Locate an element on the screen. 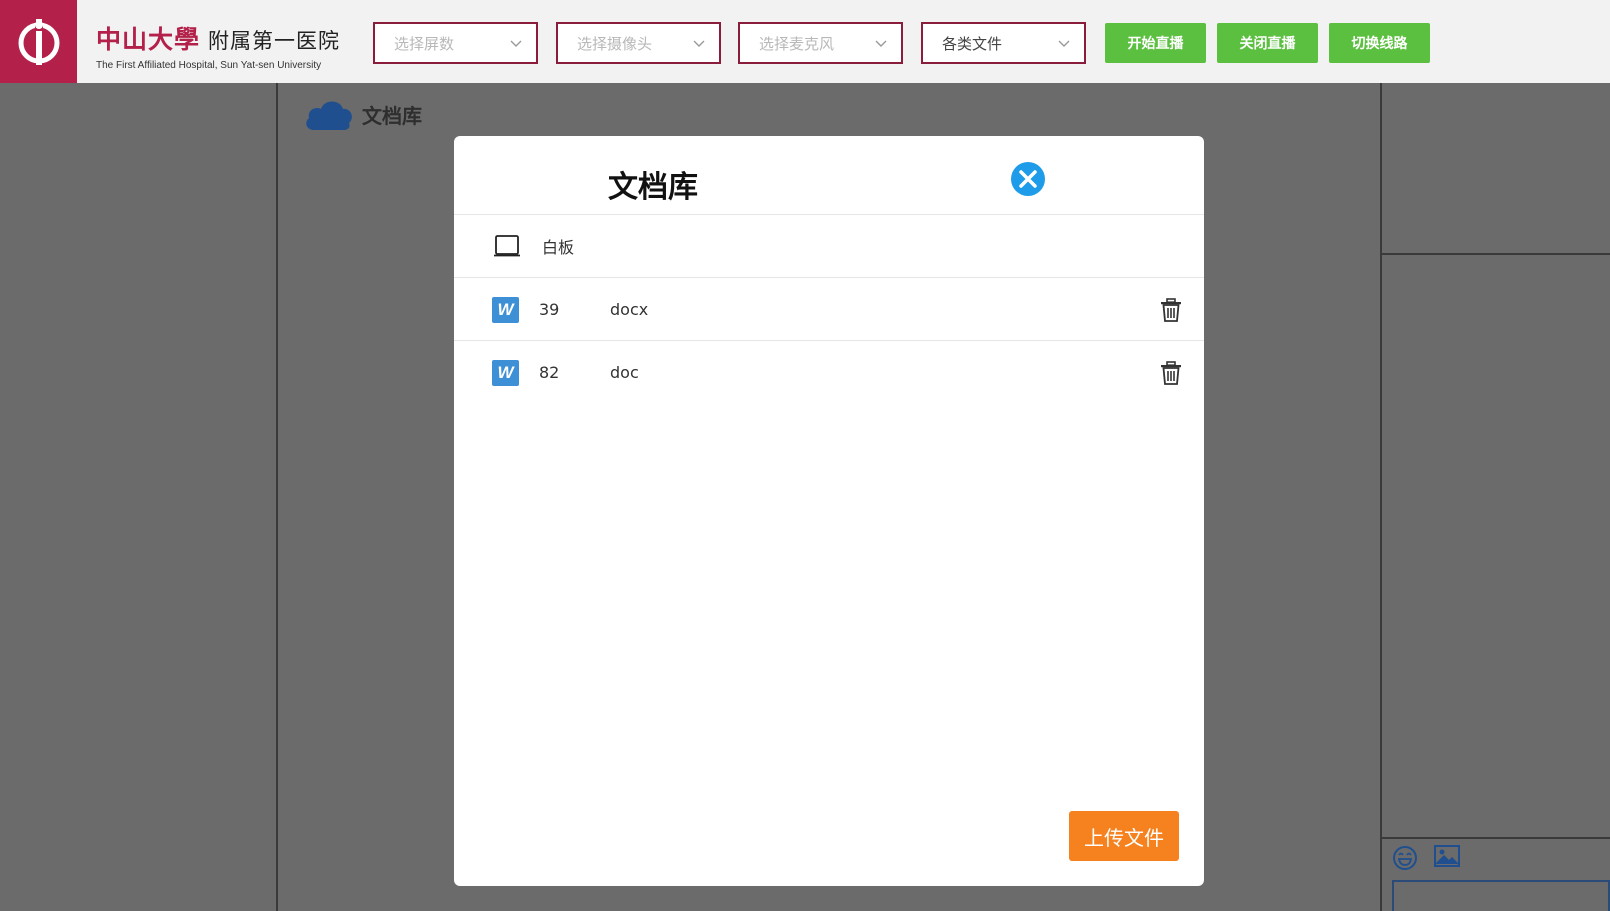 The width and height of the screenshot is (1610, 911). microphone-select: 选择麦克风 is located at coordinates (820, 43).